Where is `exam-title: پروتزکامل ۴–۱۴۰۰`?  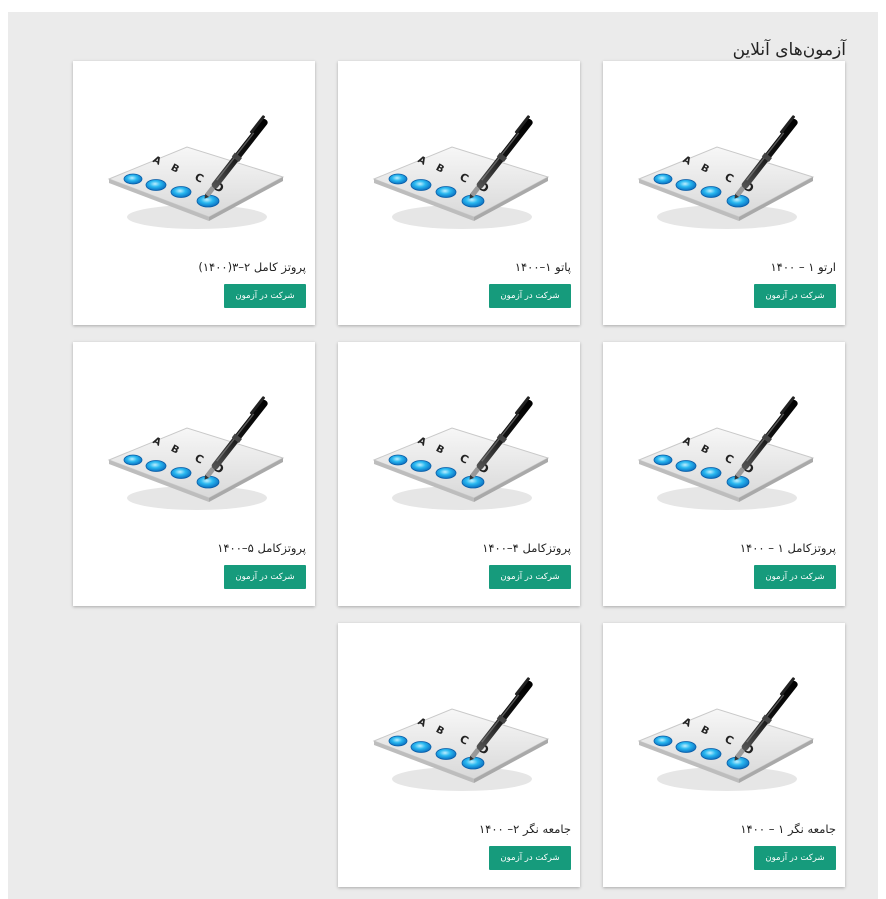 exam-title: پروتزکامل ۴–۱۴۰۰ is located at coordinates (526, 548).